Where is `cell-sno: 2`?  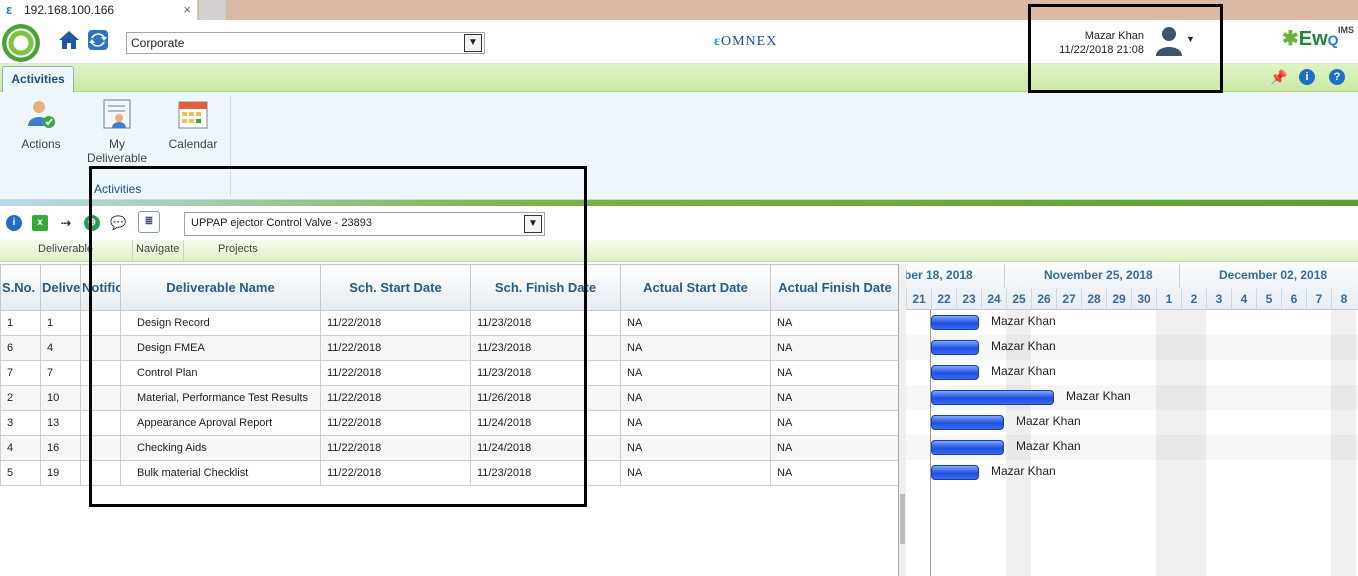
cell-sno: 2 is located at coordinates (20, 398).